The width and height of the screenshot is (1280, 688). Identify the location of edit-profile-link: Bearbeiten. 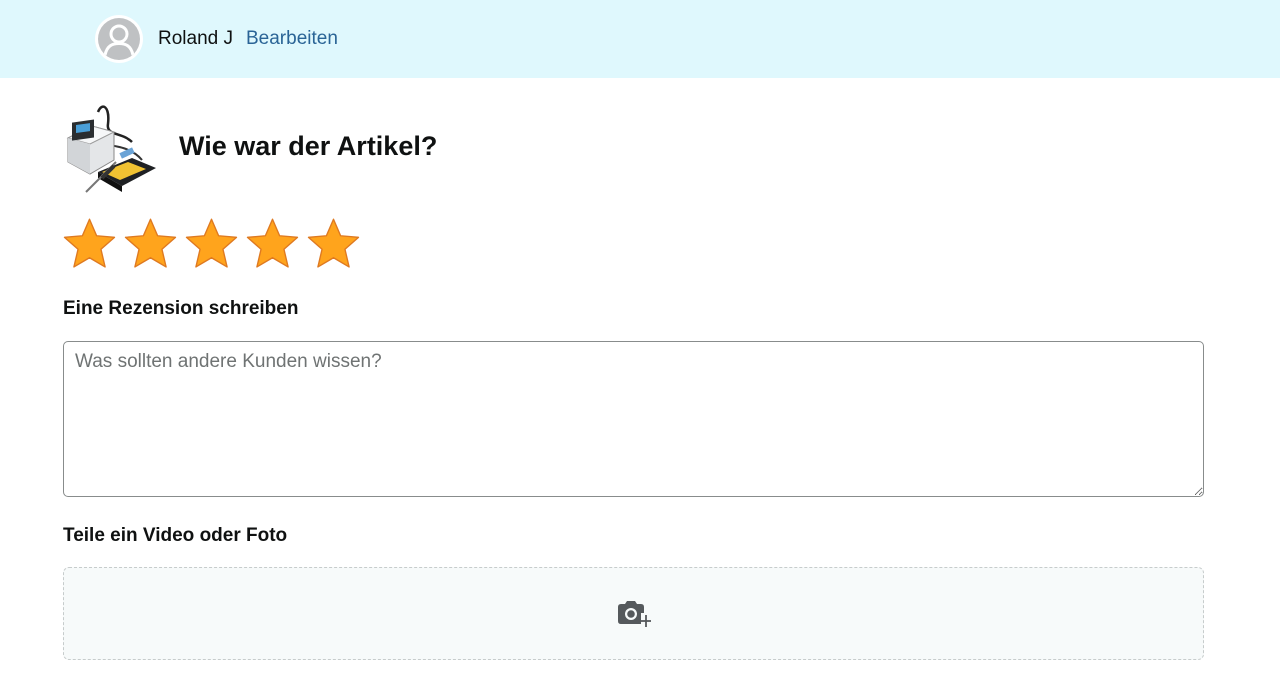
(292, 39).